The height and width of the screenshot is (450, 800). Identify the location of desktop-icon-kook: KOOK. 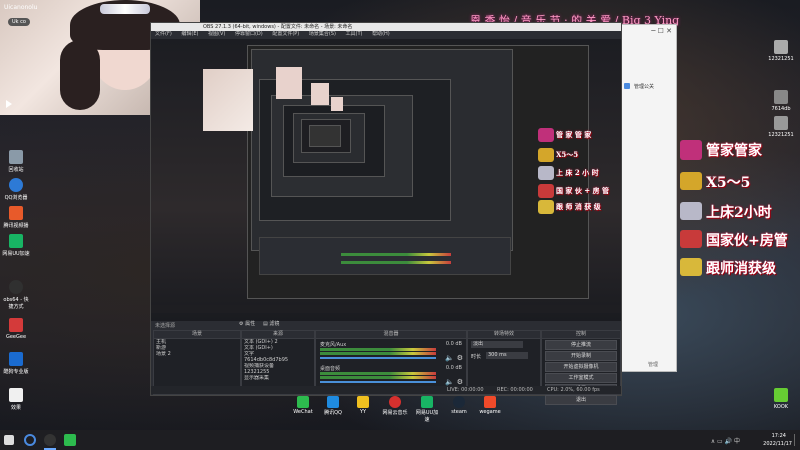
(781, 399).